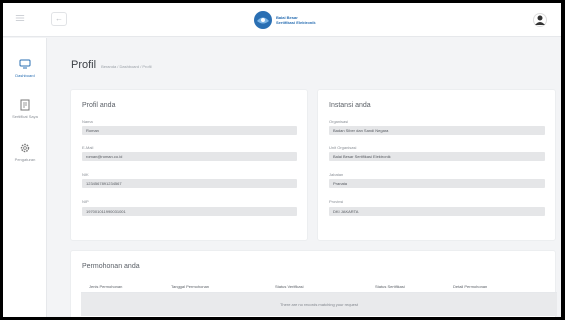 The width and height of the screenshot is (565, 320). I want to click on column-header: Tanggal Permohonan, so click(190, 286).